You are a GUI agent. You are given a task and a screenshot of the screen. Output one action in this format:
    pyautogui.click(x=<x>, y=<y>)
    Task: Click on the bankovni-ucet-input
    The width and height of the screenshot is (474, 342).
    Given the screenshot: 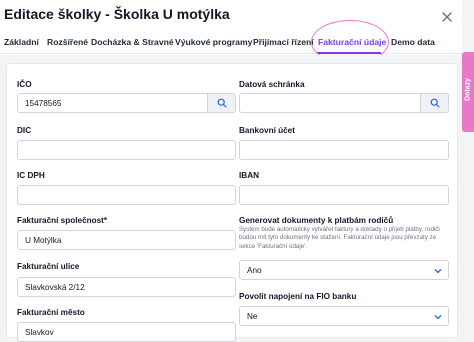 What is the action you would take?
    pyautogui.click(x=344, y=150)
    